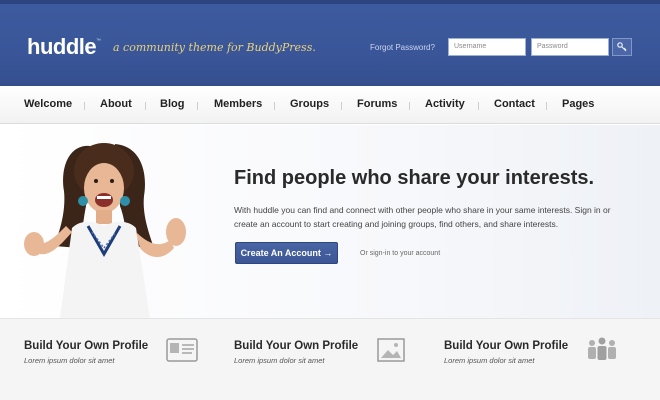 The width and height of the screenshot is (660, 400). I want to click on image-icon, so click(391, 350).